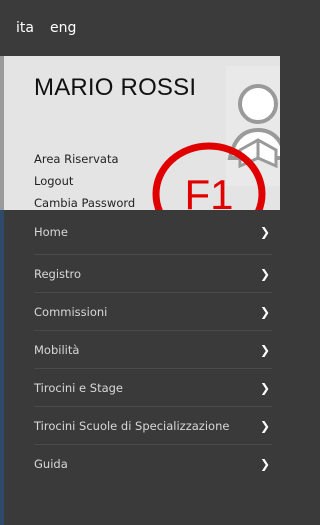 The height and width of the screenshot is (525, 320). Describe the element at coordinates (115, 87) in the screenshot. I see `user-name: MARIO ROSSI` at that location.